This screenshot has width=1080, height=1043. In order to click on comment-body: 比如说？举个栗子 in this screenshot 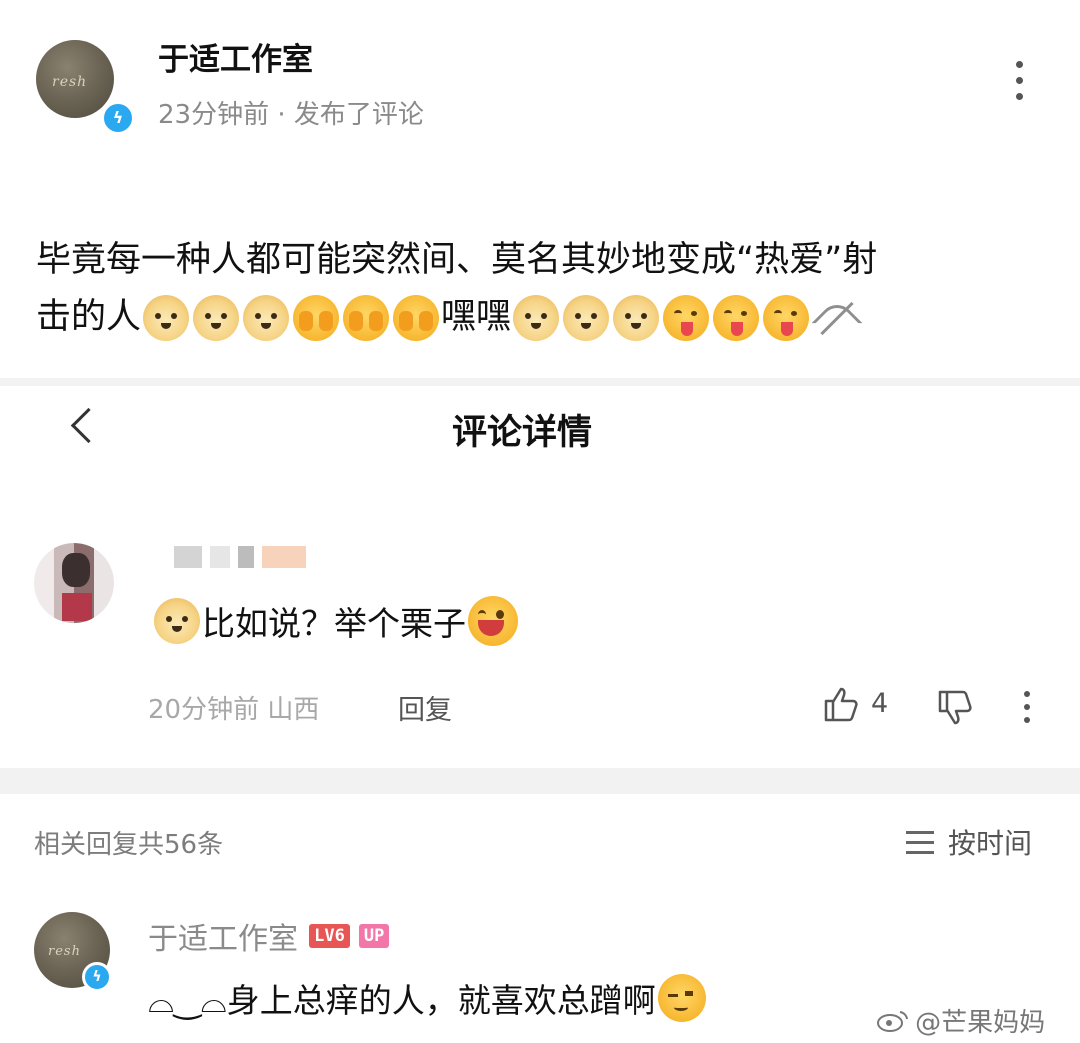, I will do `click(336, 621)`.